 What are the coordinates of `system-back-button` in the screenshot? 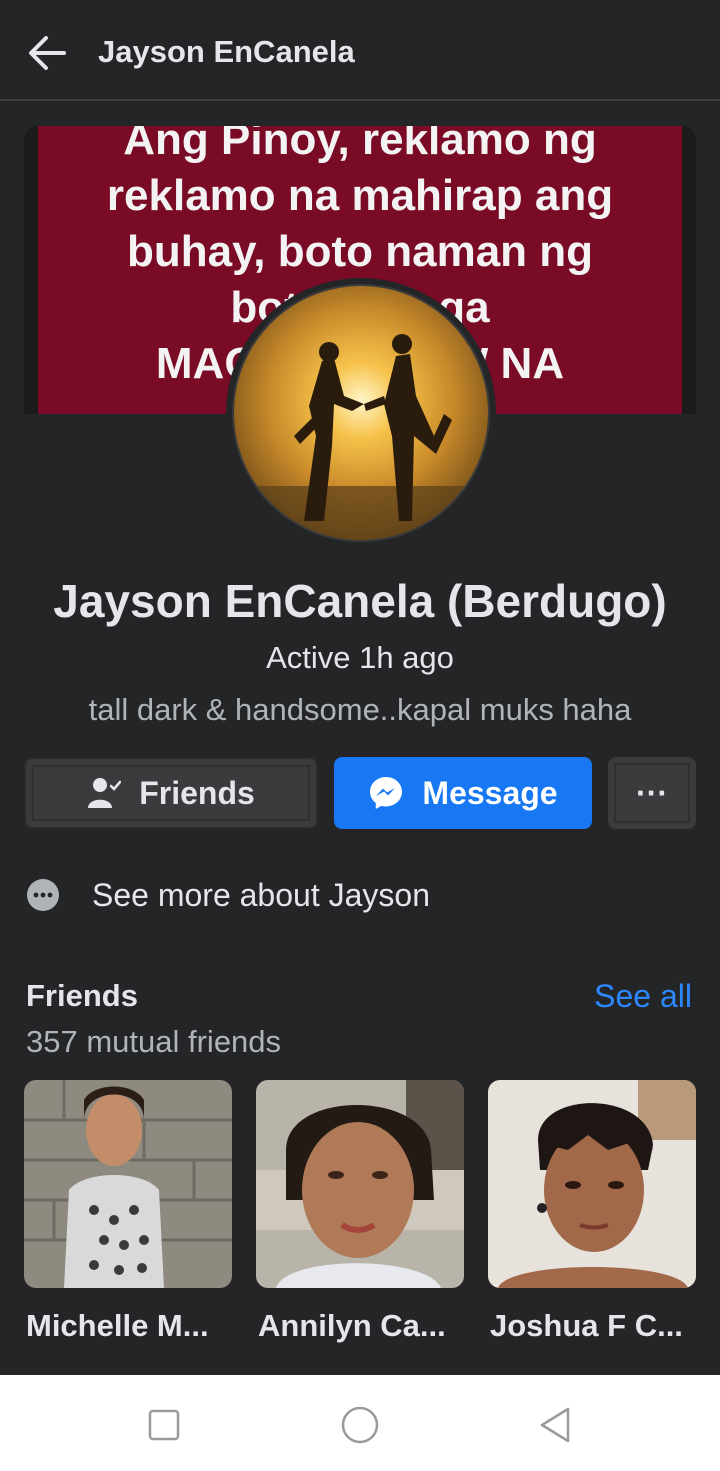 It's located at (556, 1425).